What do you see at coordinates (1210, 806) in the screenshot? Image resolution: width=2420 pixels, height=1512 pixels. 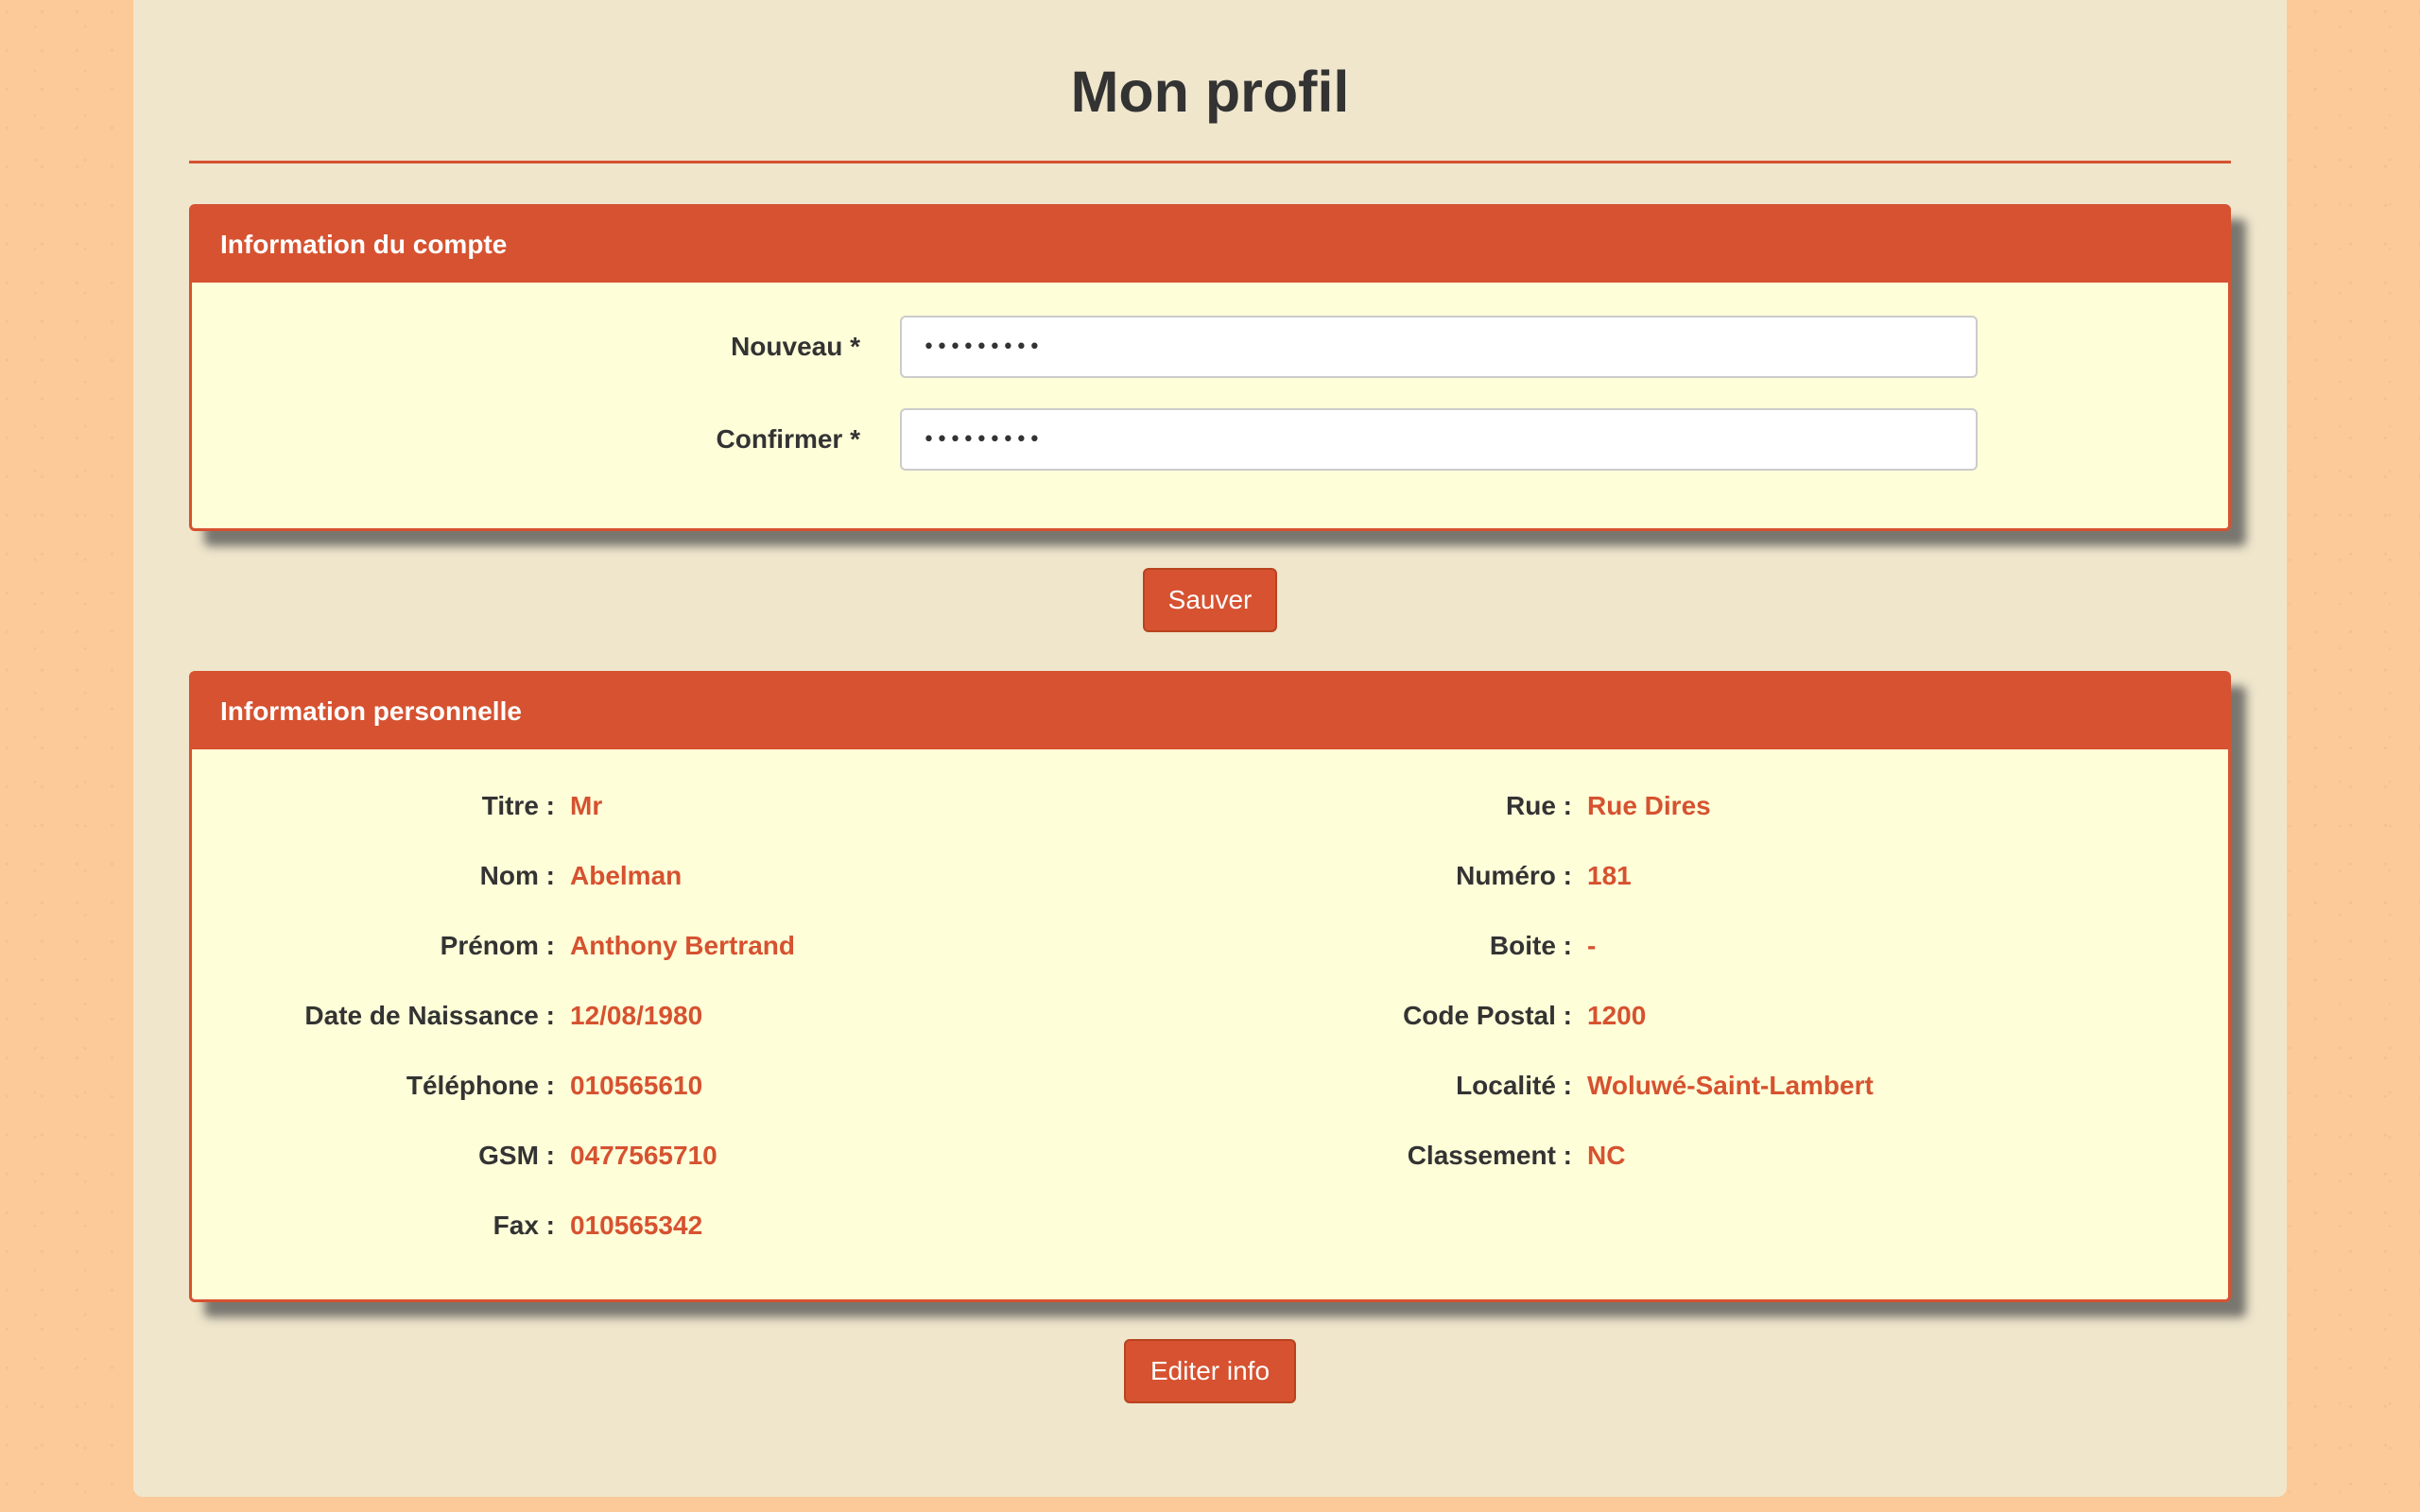 I see `info-row-street: Rue : Rue Dires` at bounding box center [1210, 806].